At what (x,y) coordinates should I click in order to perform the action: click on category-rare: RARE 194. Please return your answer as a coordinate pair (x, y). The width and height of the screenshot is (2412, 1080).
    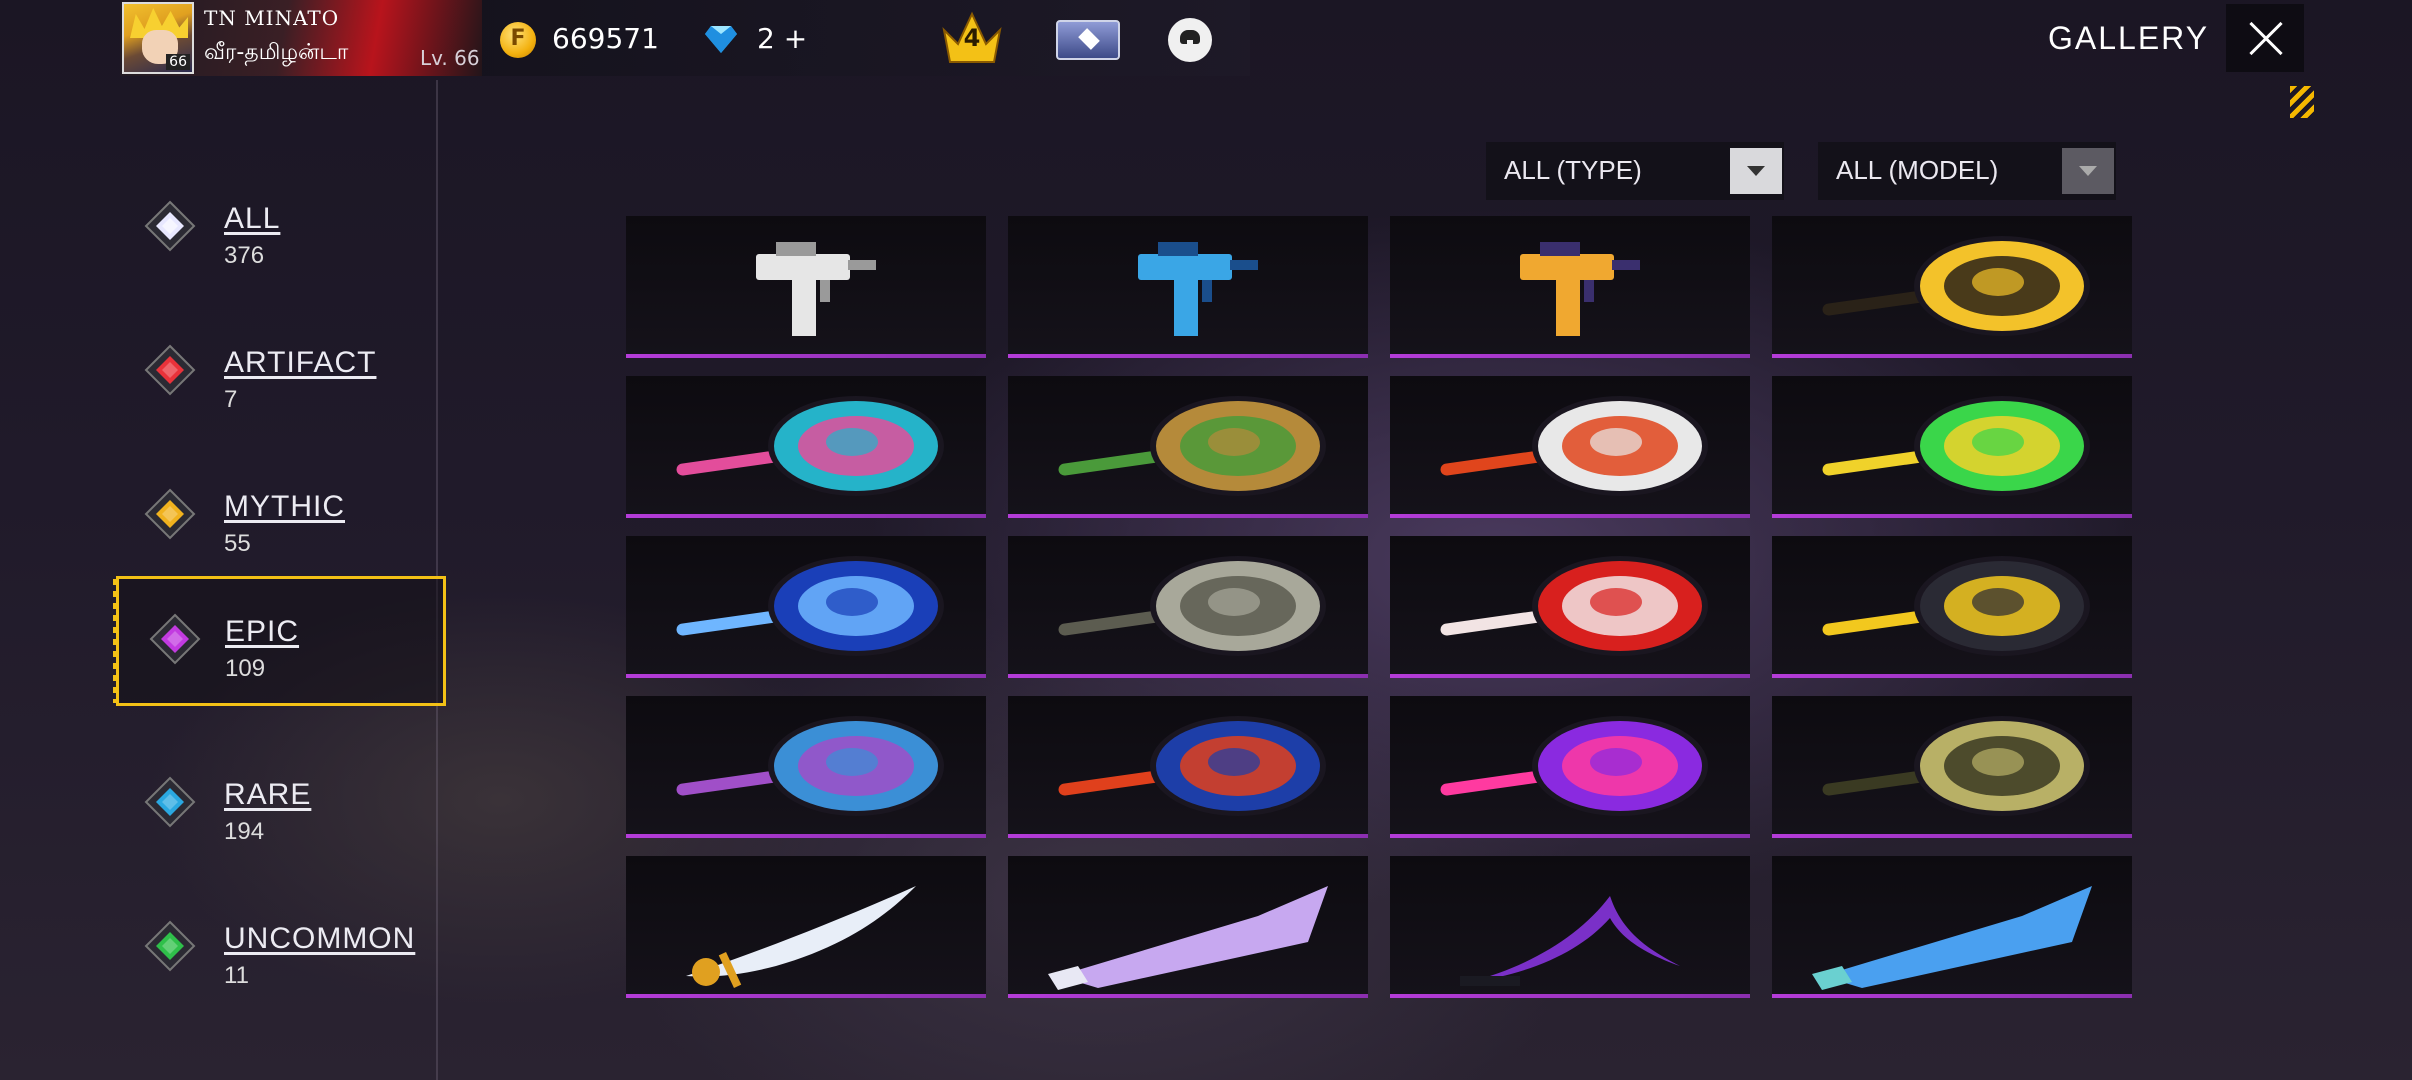
    Looking at the image, I should click on (277, 802).